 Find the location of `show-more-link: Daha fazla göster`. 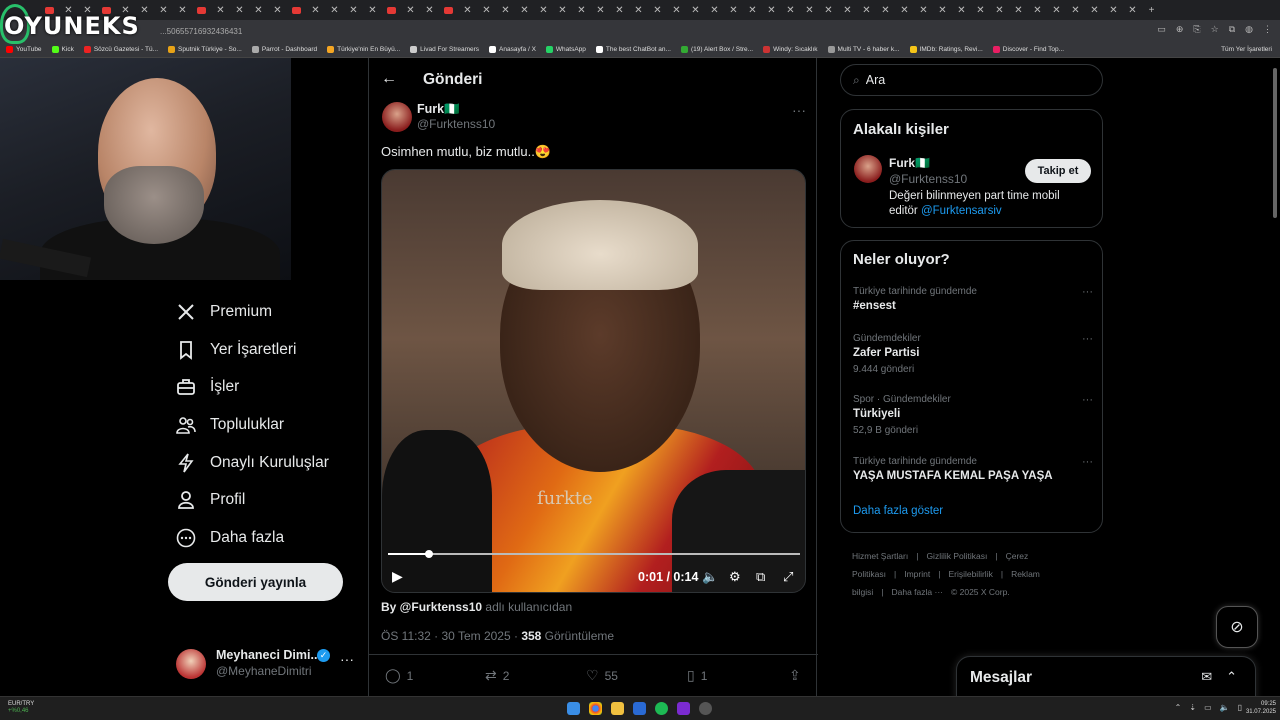

show-more-link: Daha fazla göster is located at coordinates (898, 511).